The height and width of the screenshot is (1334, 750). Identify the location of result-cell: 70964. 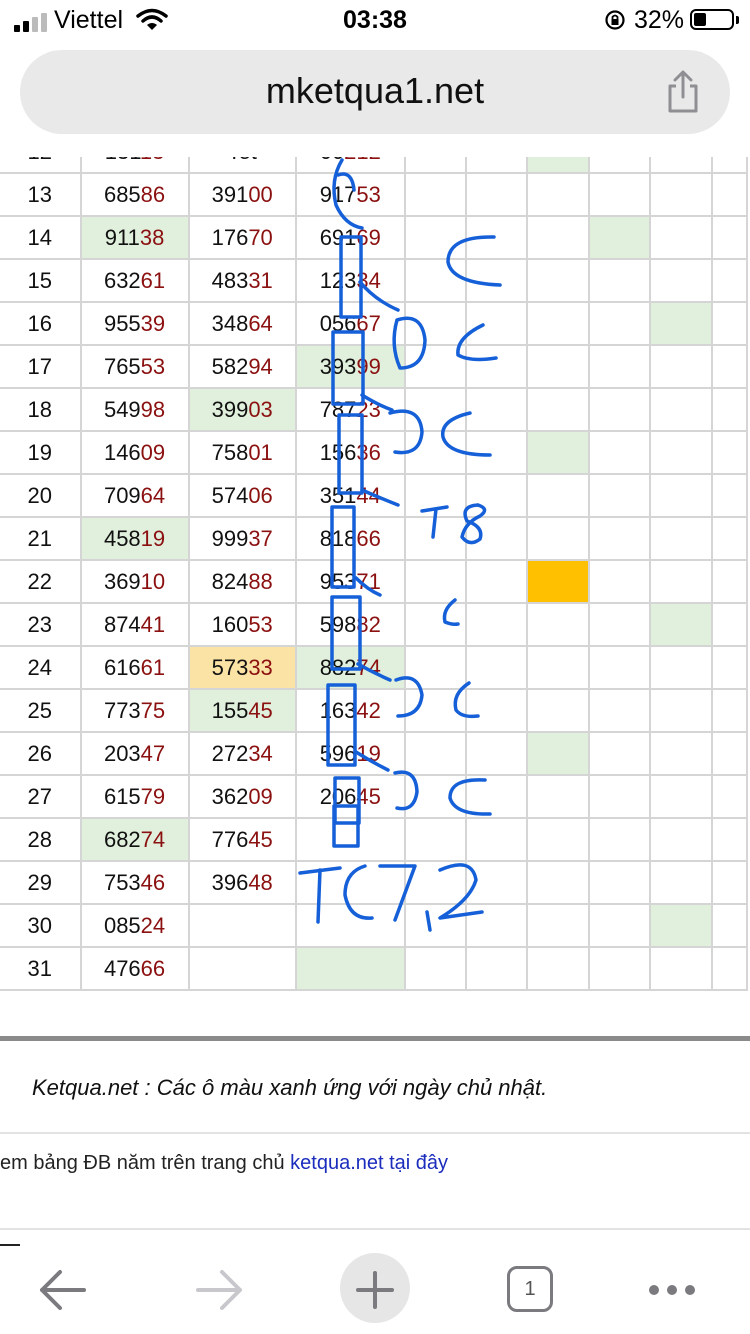
(134, 495).